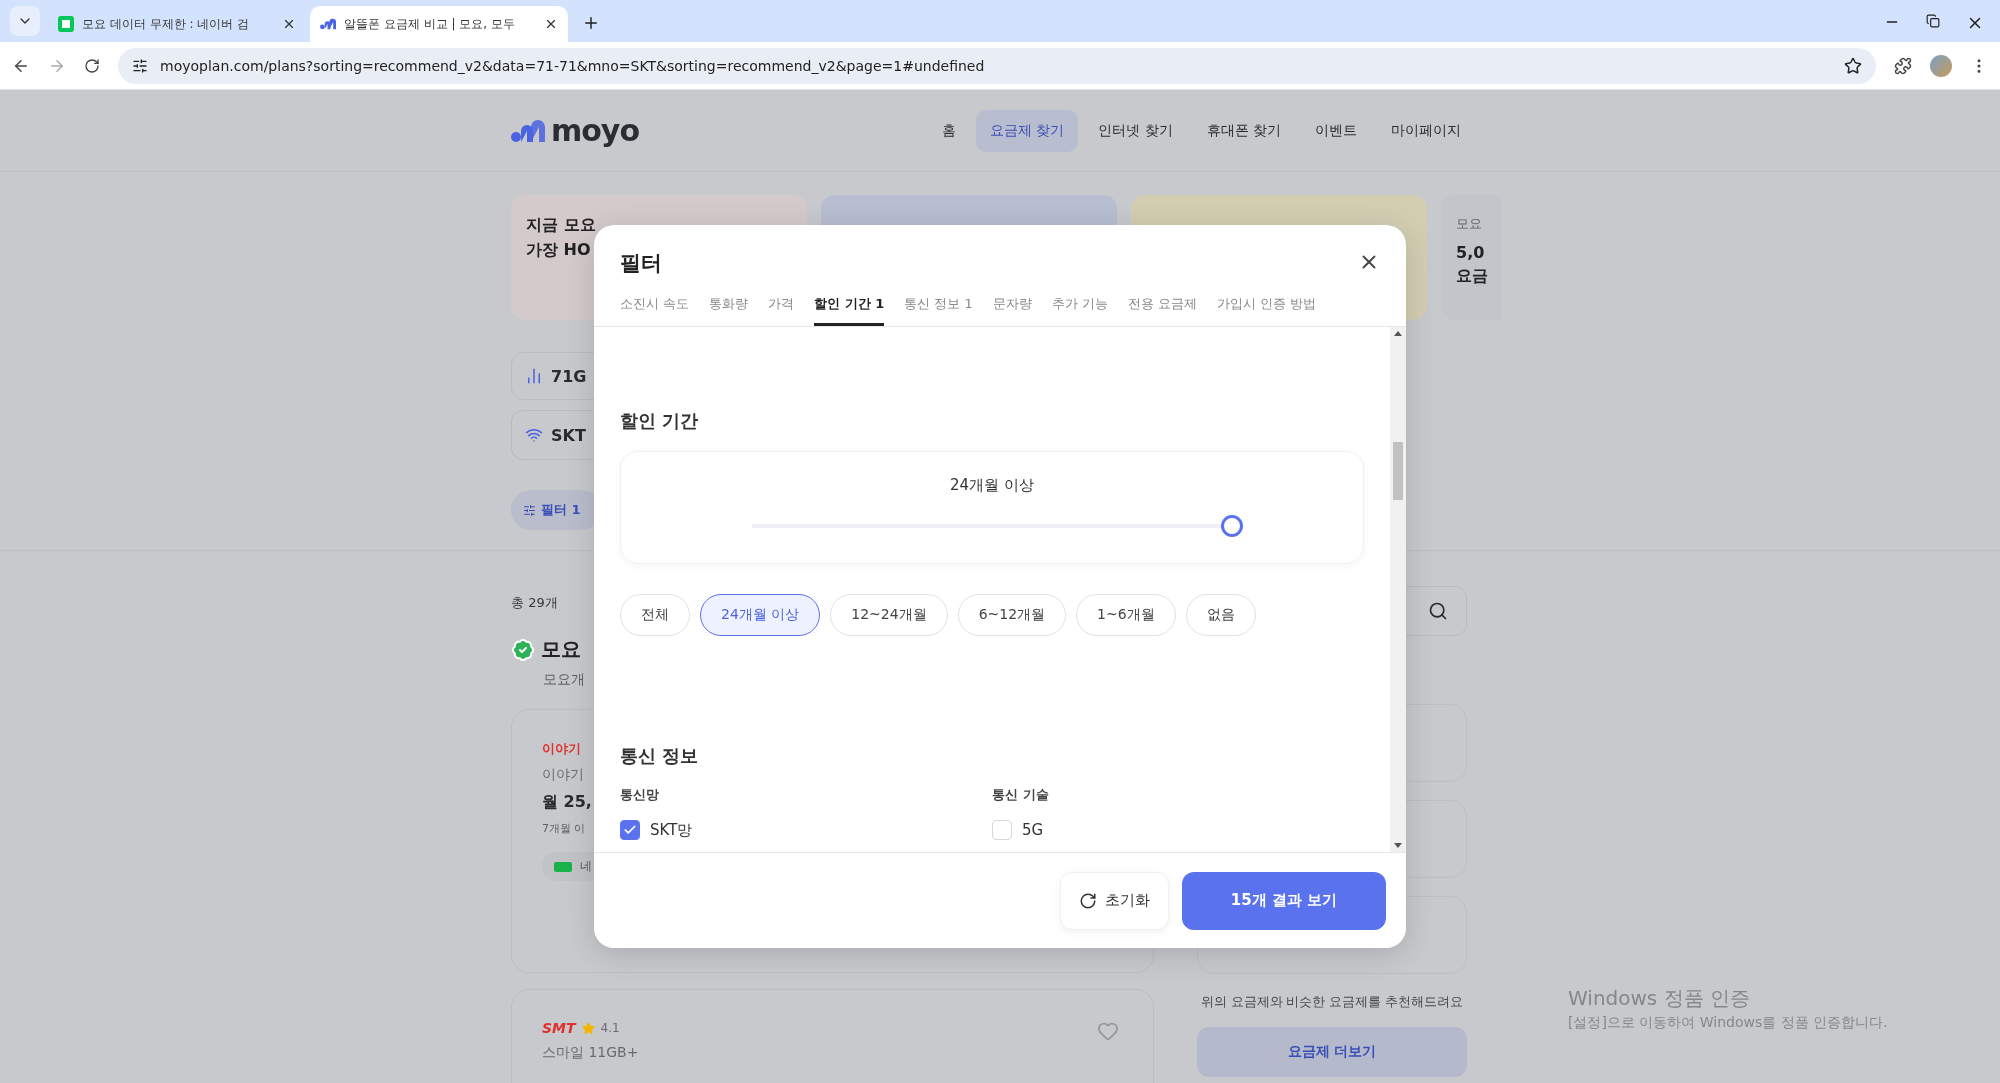 The width and height of the screenshot is (2000, 1083). What do you see at coordinates (534, 603) in the screenshot?
I see `result-count: 총 29개` at bounding box center [534, 603].